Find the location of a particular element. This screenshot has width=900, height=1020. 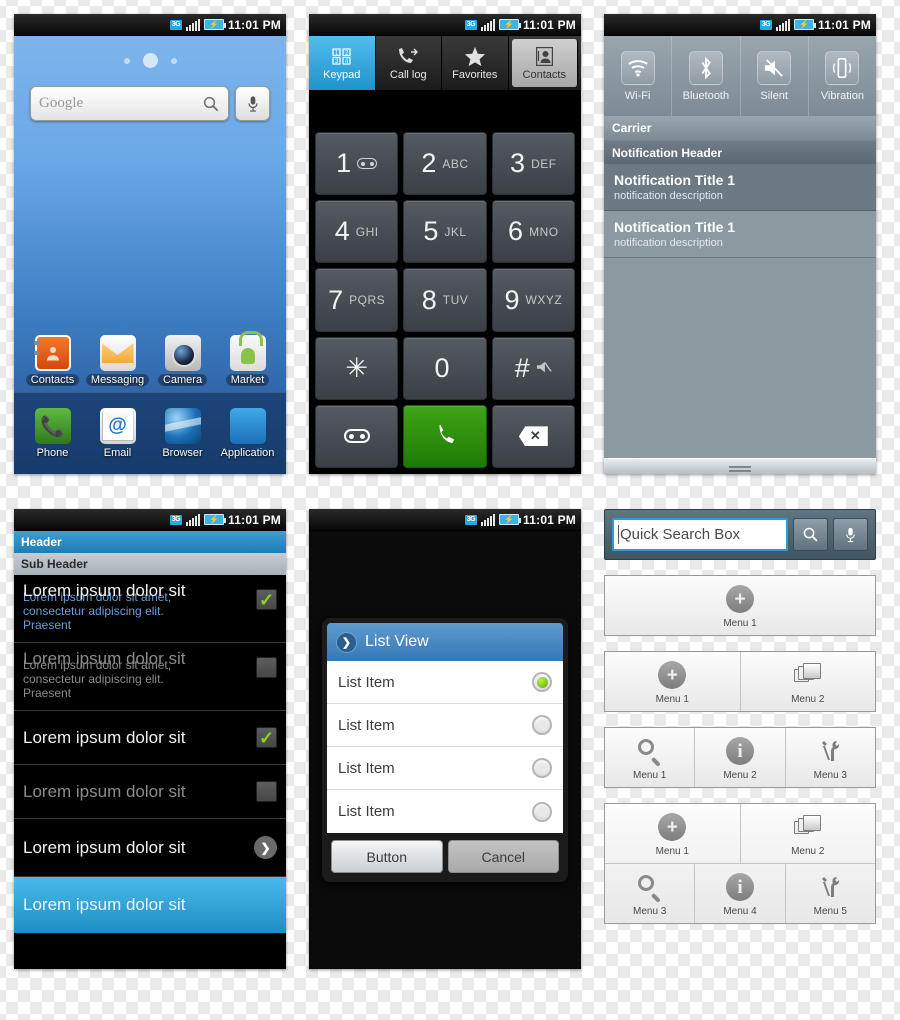

shade-drag-handle is located at coordinates (740, 466).